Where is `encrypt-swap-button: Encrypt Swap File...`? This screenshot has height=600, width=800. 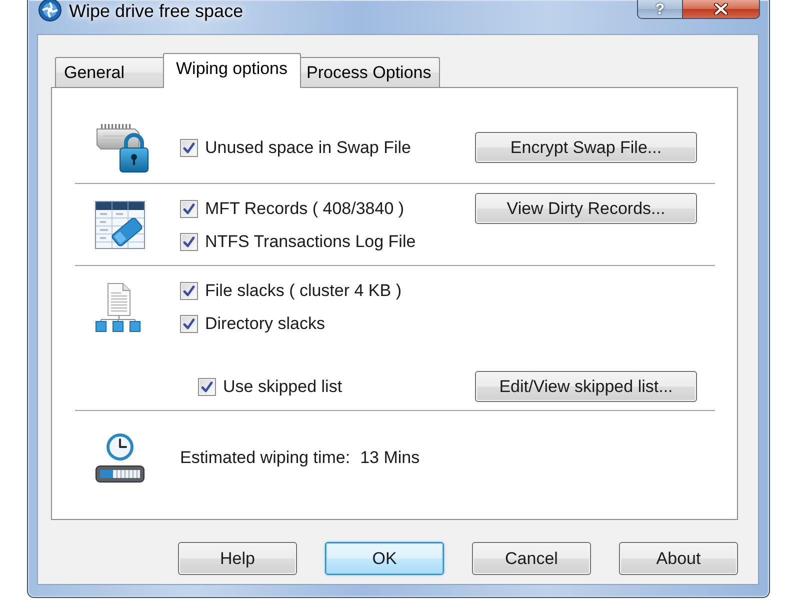
encrypt-swap-button: Encrypt Swap File... is located at coordinates (586, 147).